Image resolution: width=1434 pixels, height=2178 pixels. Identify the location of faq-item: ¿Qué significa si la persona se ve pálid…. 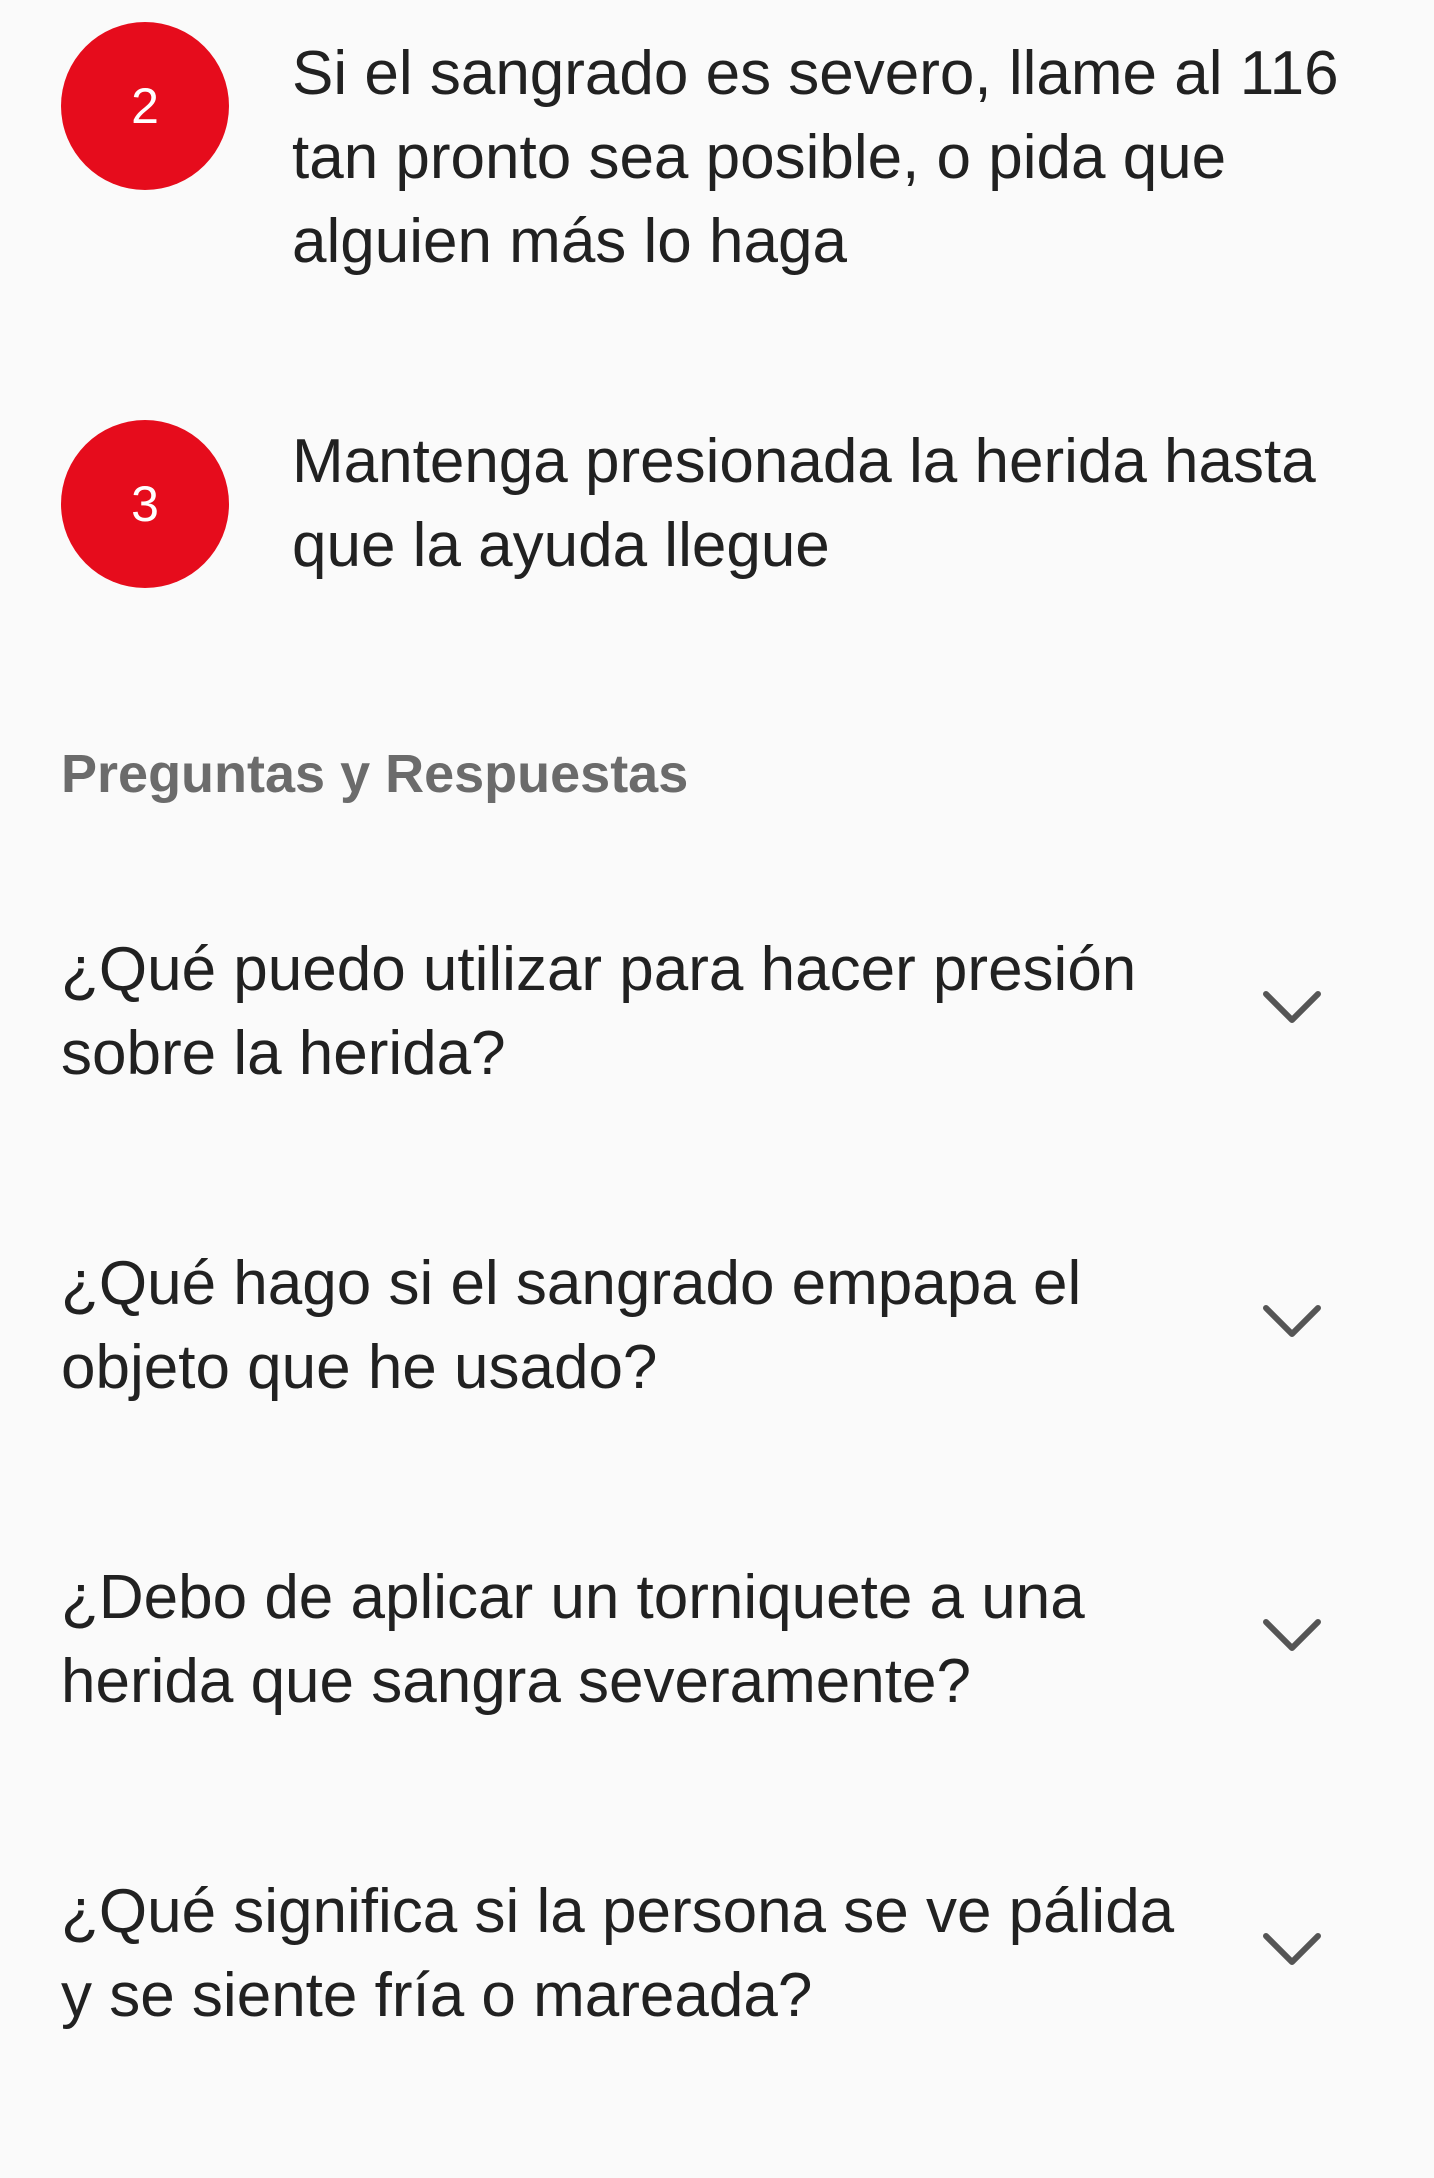
(717, 1995).